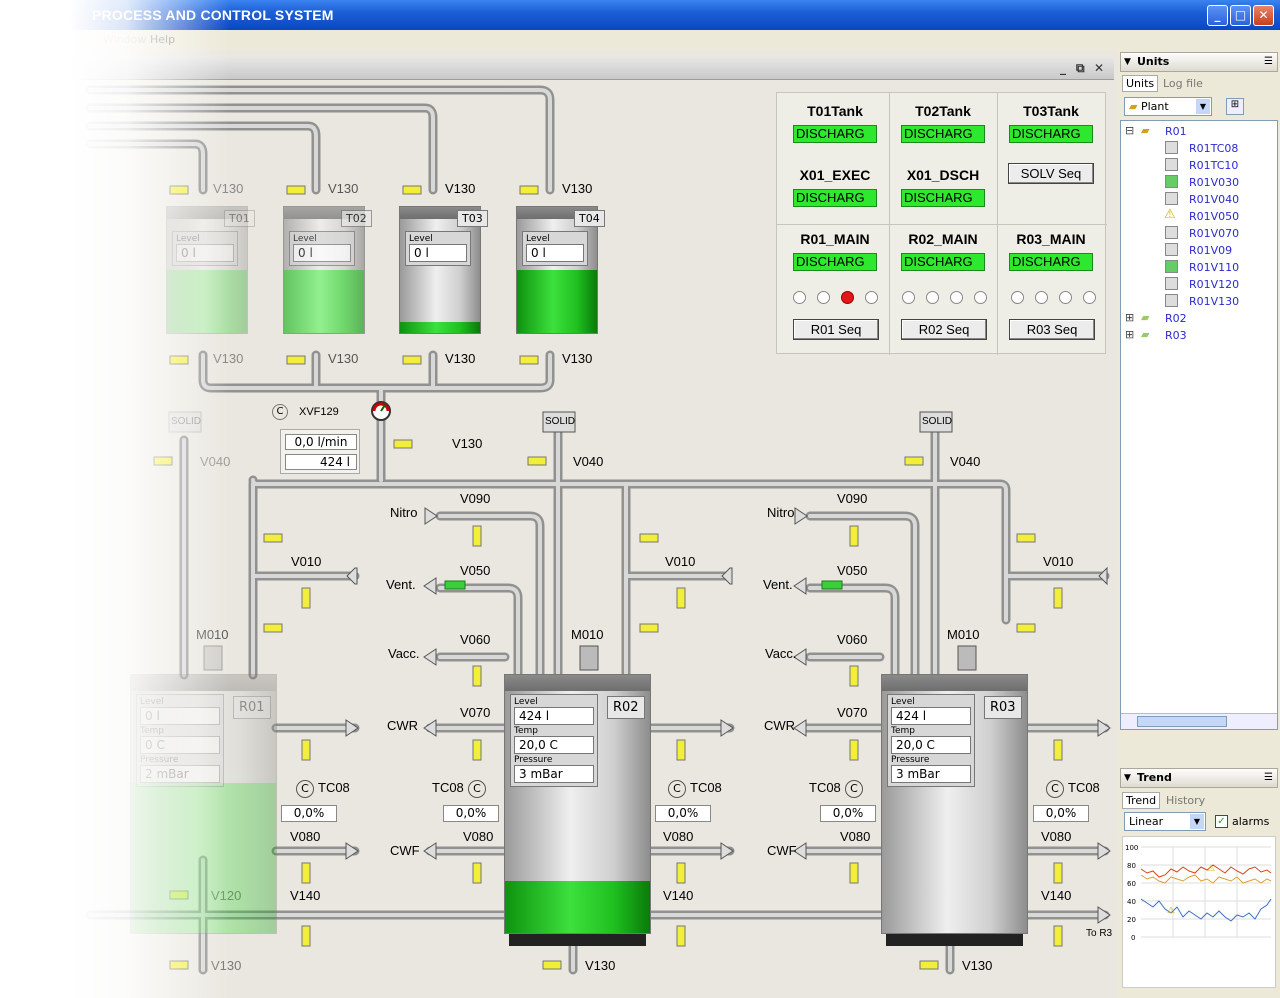 The width and height of the screenshot is (1280, 998). I want to click on tree-view-icon: ⊞, so click(1235, 106).